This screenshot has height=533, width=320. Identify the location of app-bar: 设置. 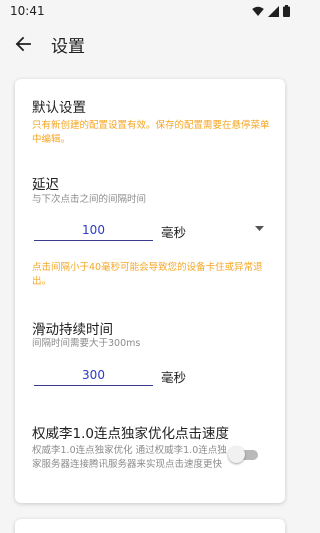
(150, 44).